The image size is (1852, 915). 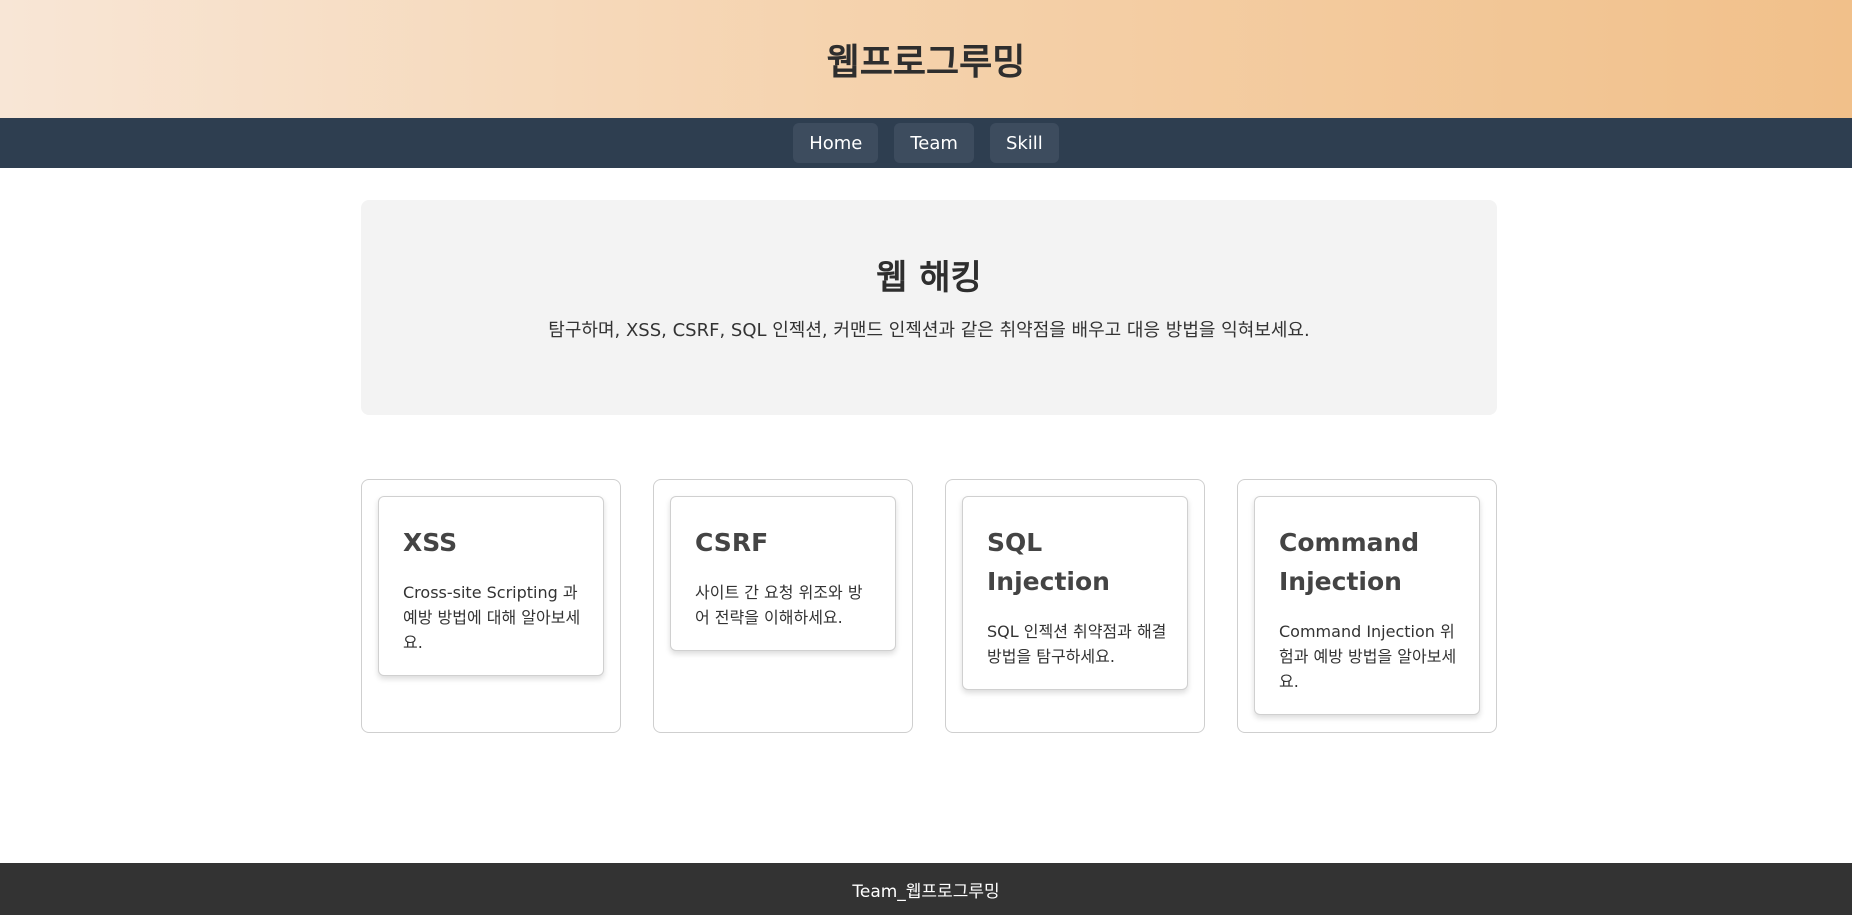 I want to click on site-header: 웹프로그루밍, so click(x=926, y=59).